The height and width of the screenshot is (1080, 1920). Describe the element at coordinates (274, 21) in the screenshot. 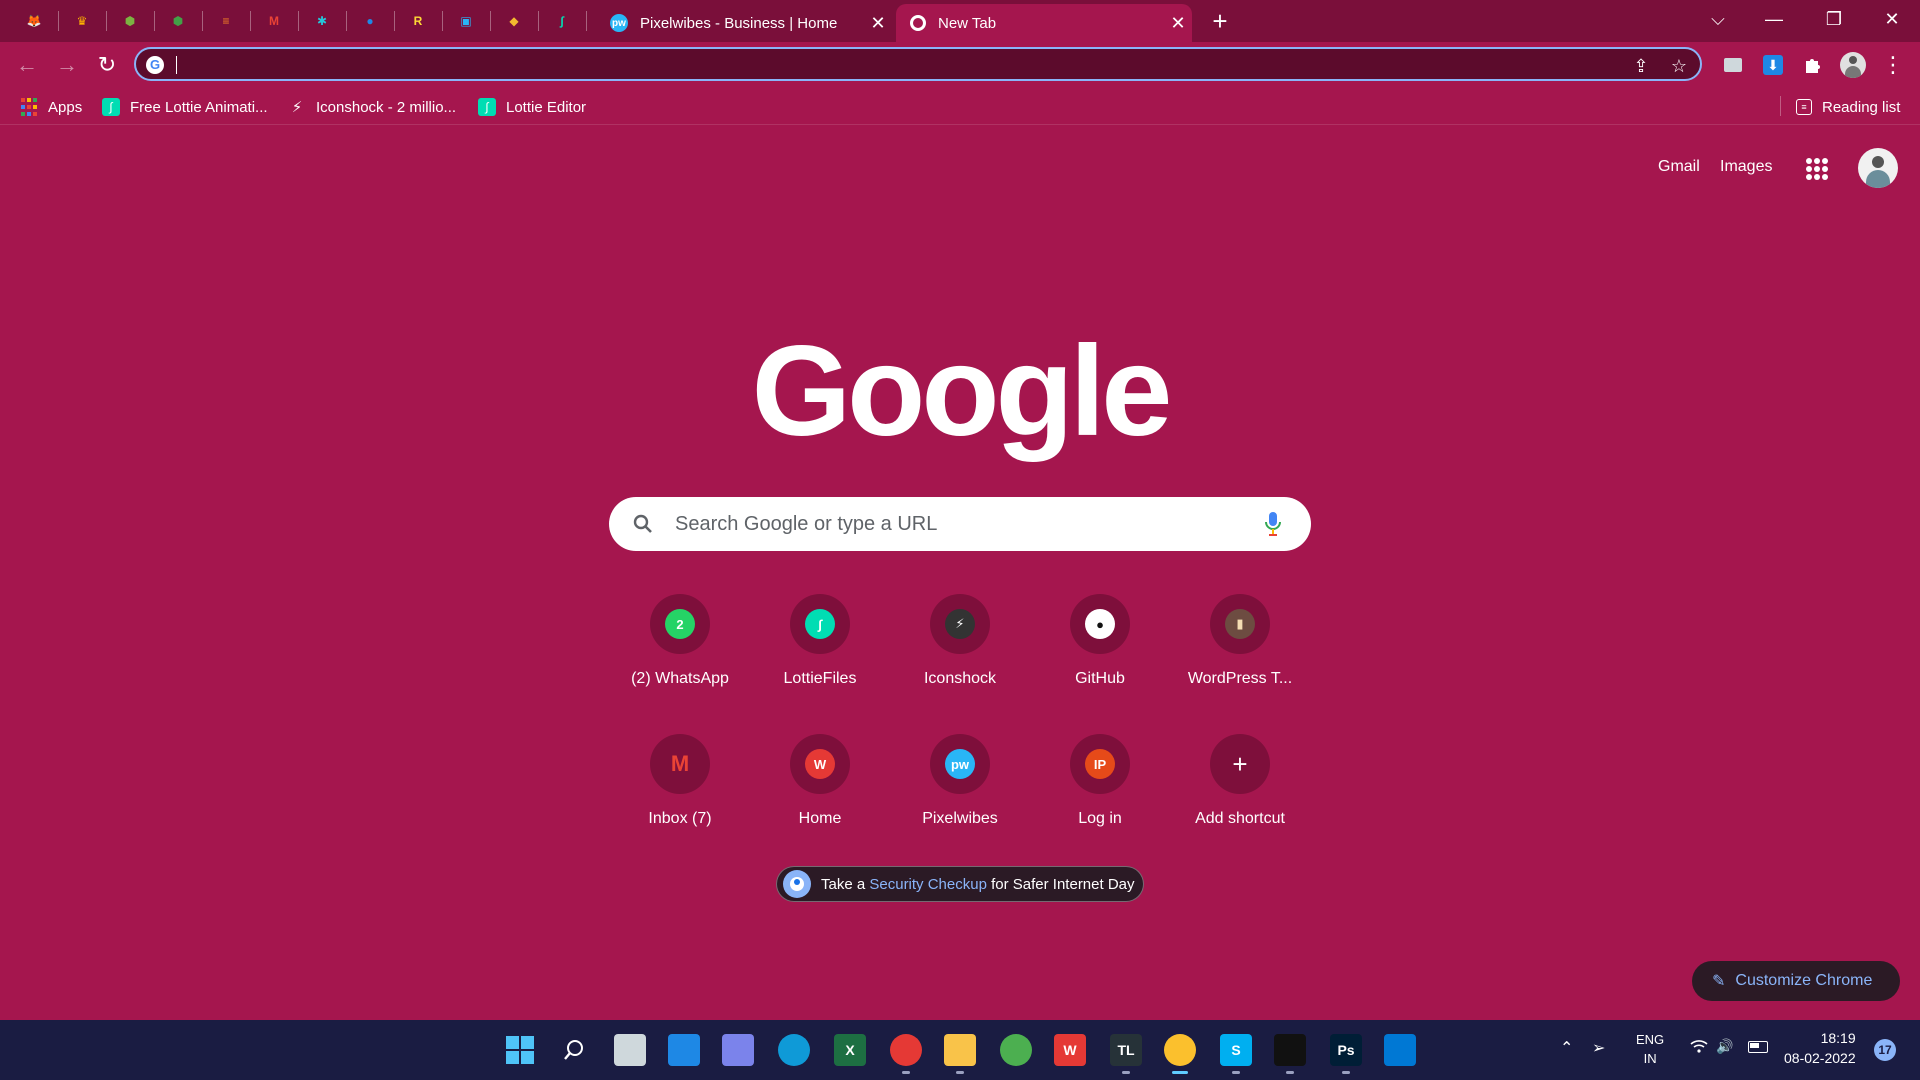

I see `pinned-tab: M` at that location.